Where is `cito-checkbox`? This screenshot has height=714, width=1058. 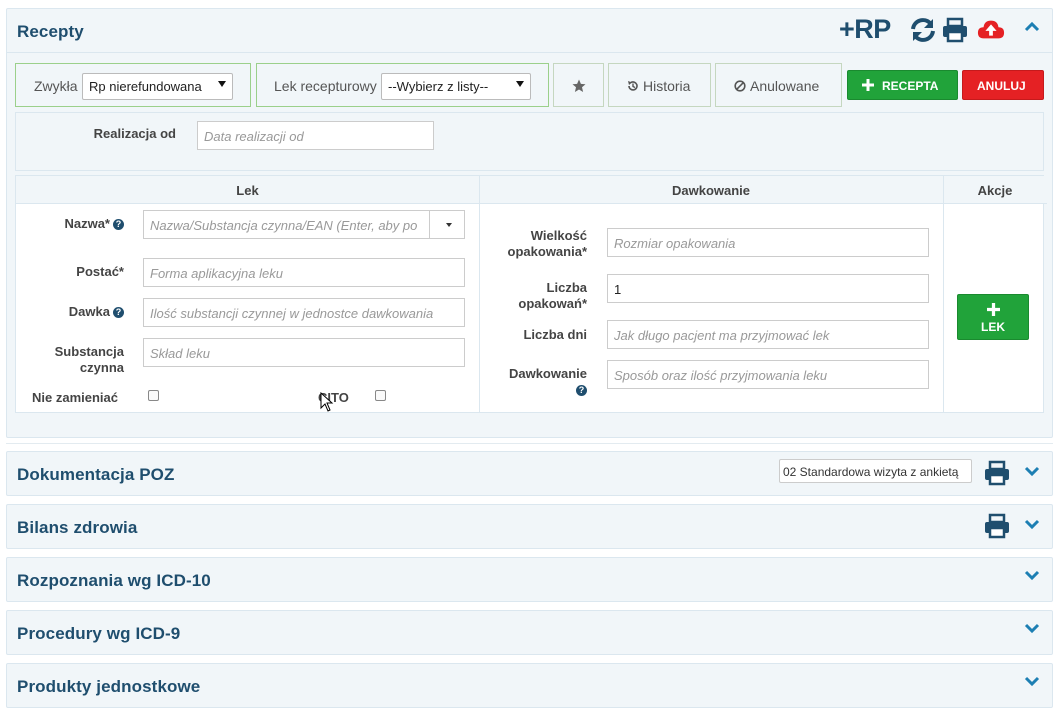
cito-checkbox is located at coordinates (380, 395).